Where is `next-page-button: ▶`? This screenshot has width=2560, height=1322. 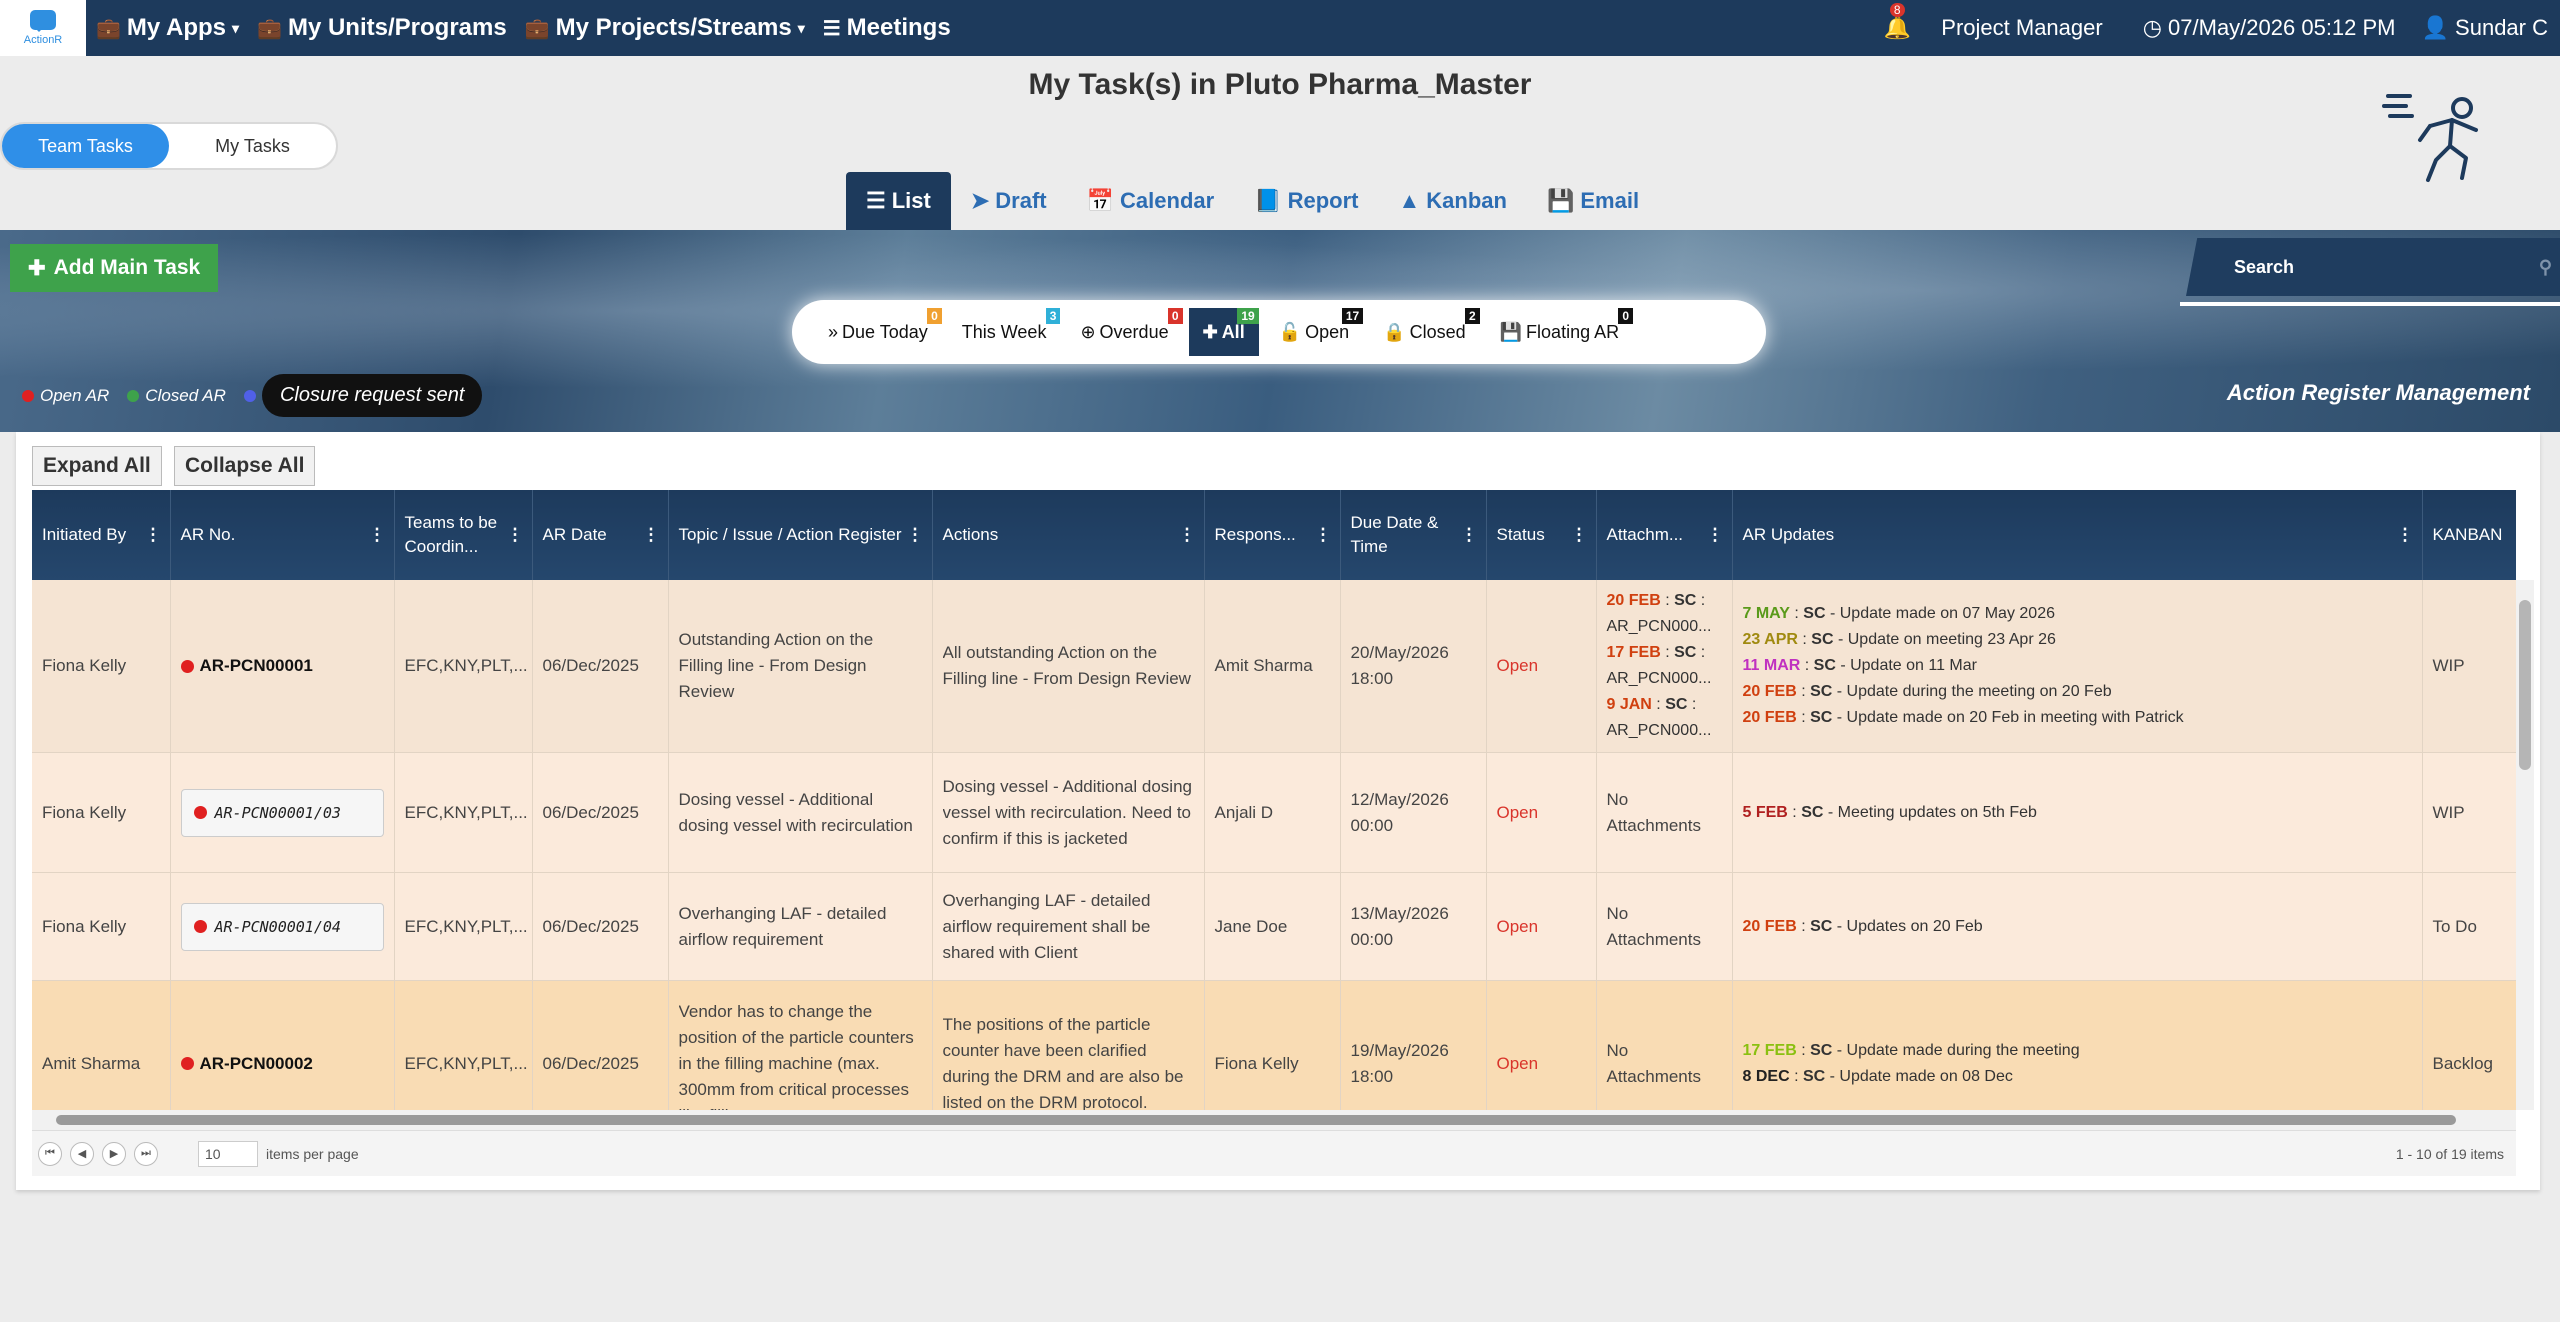 next-page-button: ▶ is located at coordinates (114, 1153).